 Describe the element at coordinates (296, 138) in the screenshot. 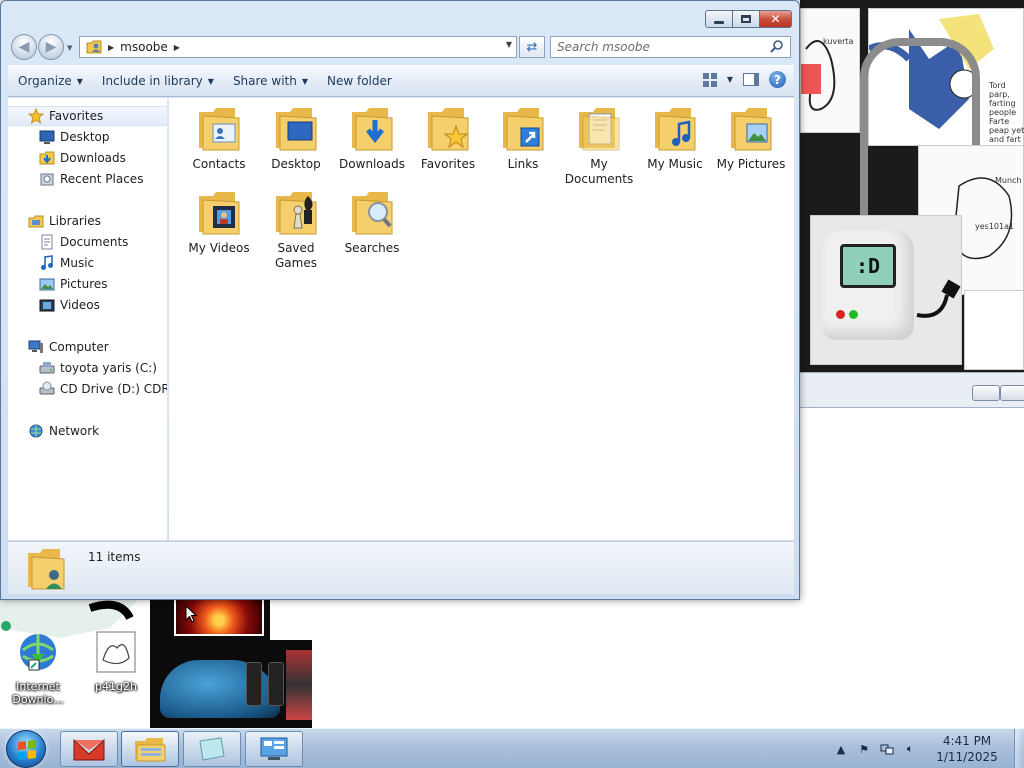

I see `folder-desktop: Desktop` at that location.